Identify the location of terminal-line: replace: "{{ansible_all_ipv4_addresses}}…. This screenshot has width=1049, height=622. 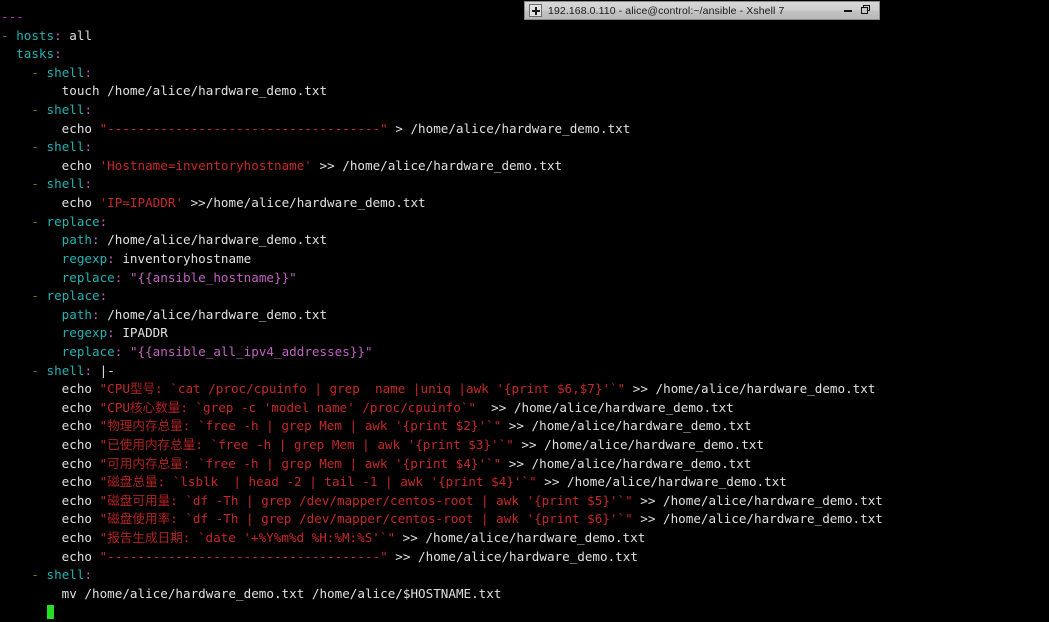
(524, 352).